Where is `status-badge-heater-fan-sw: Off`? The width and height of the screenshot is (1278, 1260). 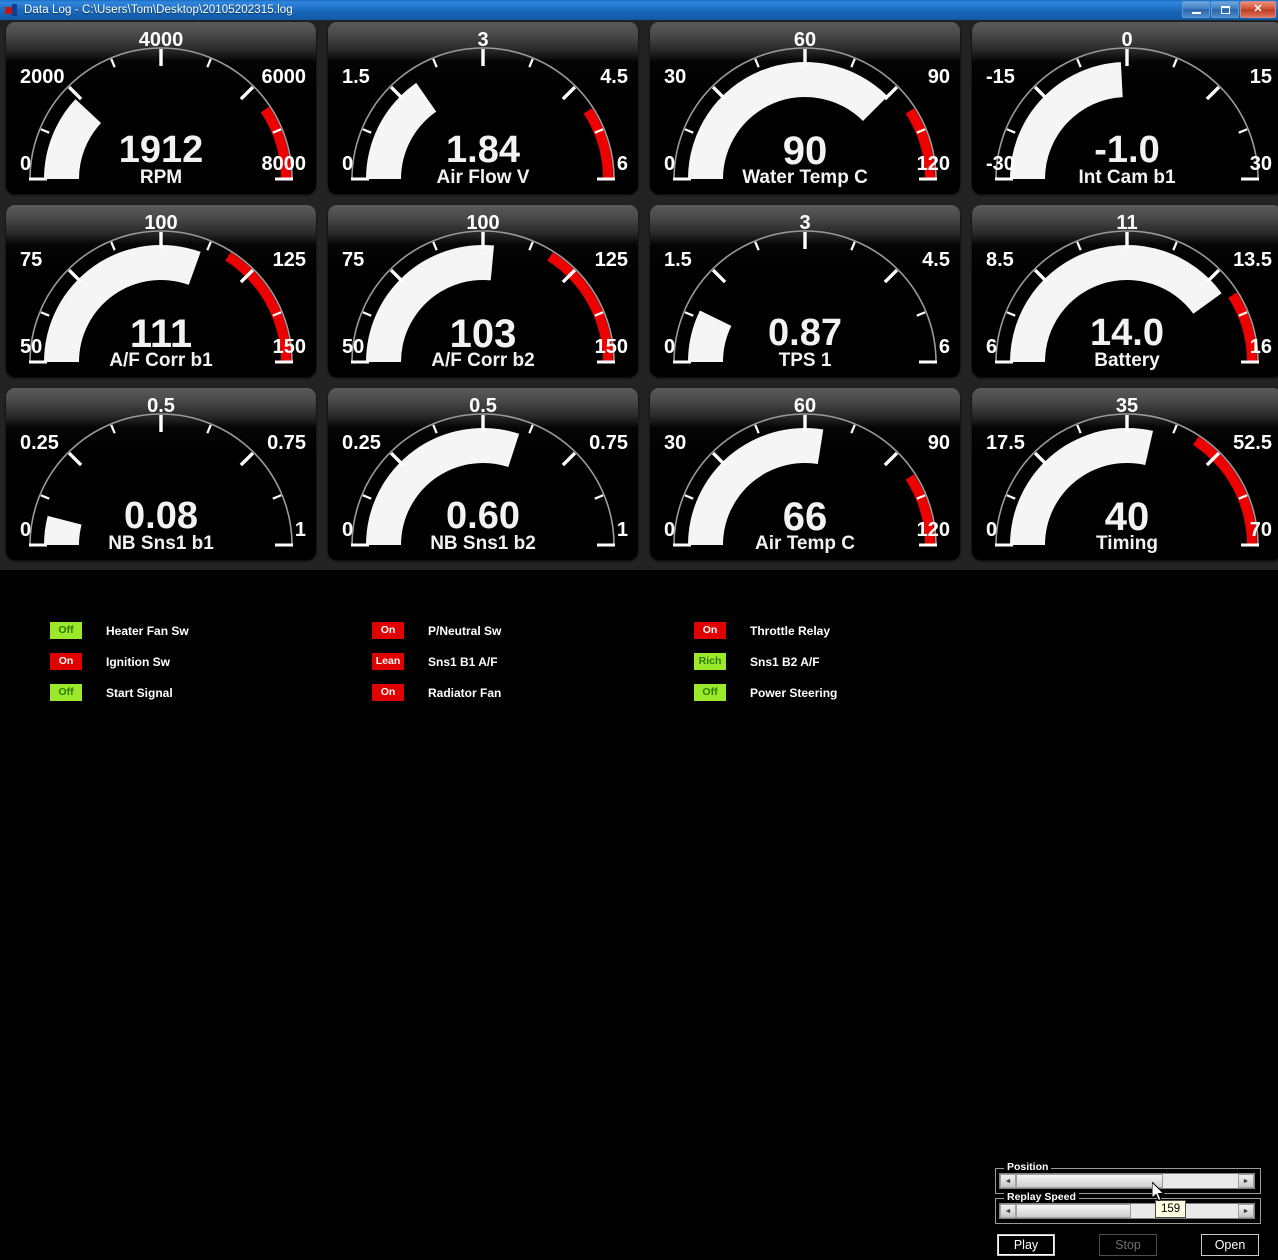 status-badge-heater-fan-sw: Off is located at coordinates (66, 630).